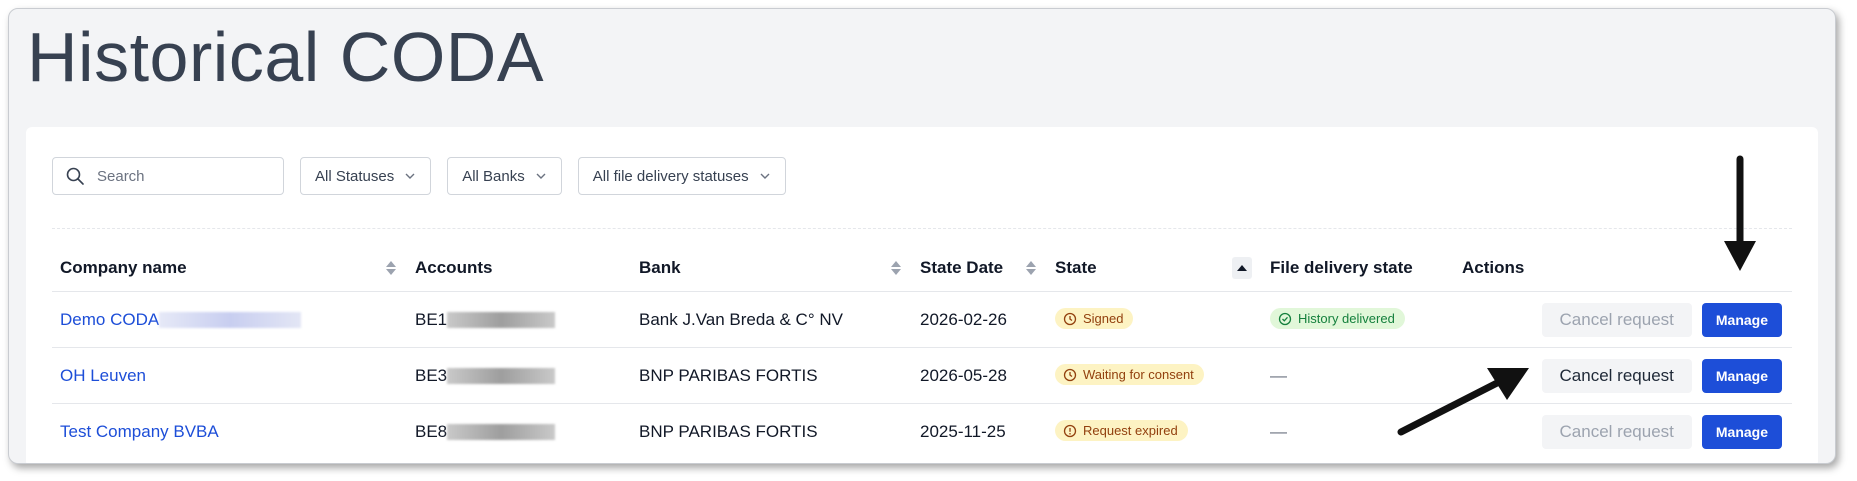 The height and width of the screenshot is (481, 1857). What do you see at coordinates (75, 176) in the screenshot?
I see `search-icon` at bounding box center [75, 176].